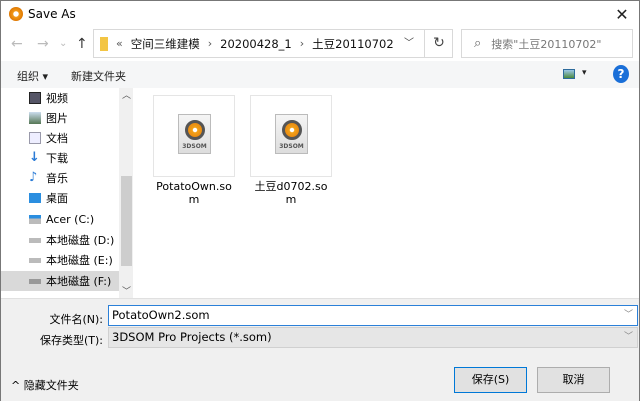  I want to click on sidebar-item-documents: 文档, so click(60, 138).